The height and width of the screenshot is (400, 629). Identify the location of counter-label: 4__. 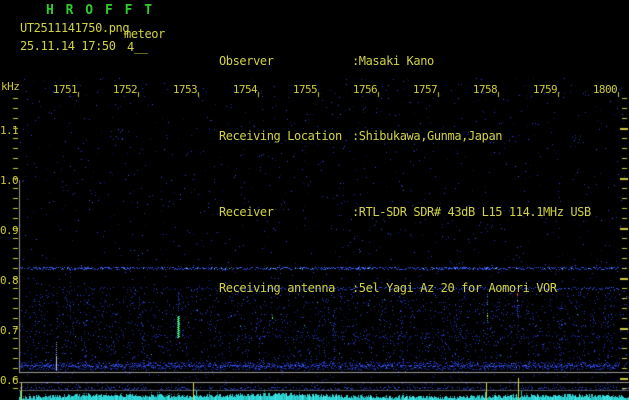
(137, 47).